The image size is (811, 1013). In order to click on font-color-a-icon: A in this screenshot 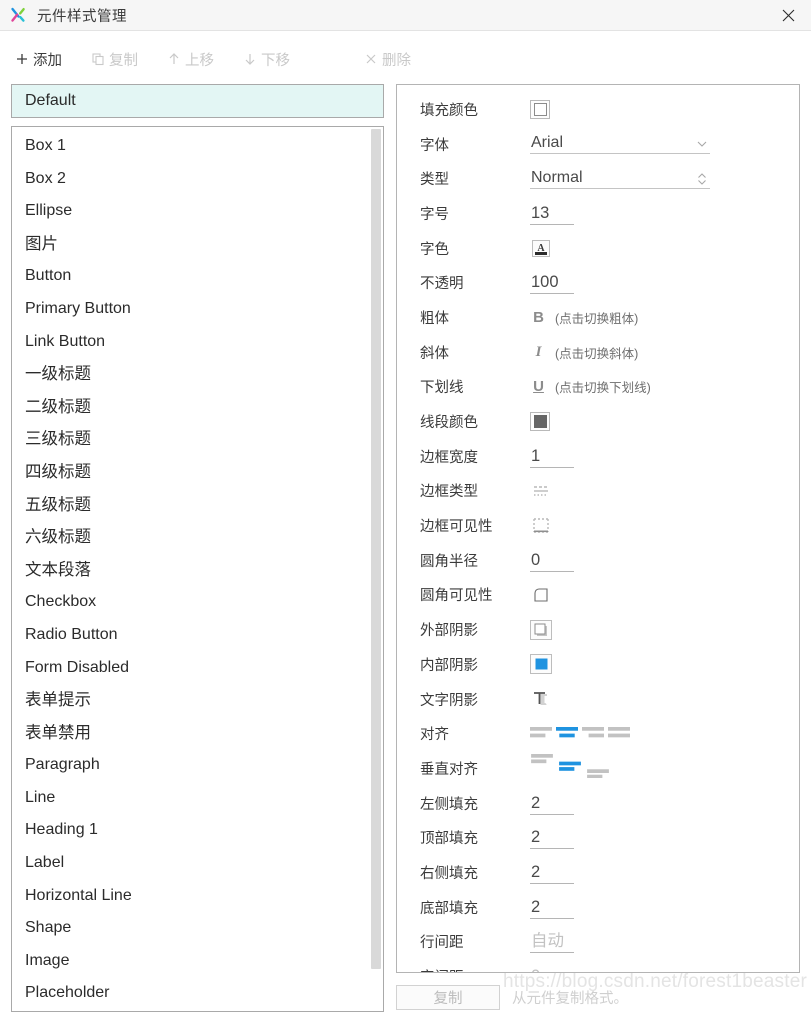, I will do `click(541, 248)`.